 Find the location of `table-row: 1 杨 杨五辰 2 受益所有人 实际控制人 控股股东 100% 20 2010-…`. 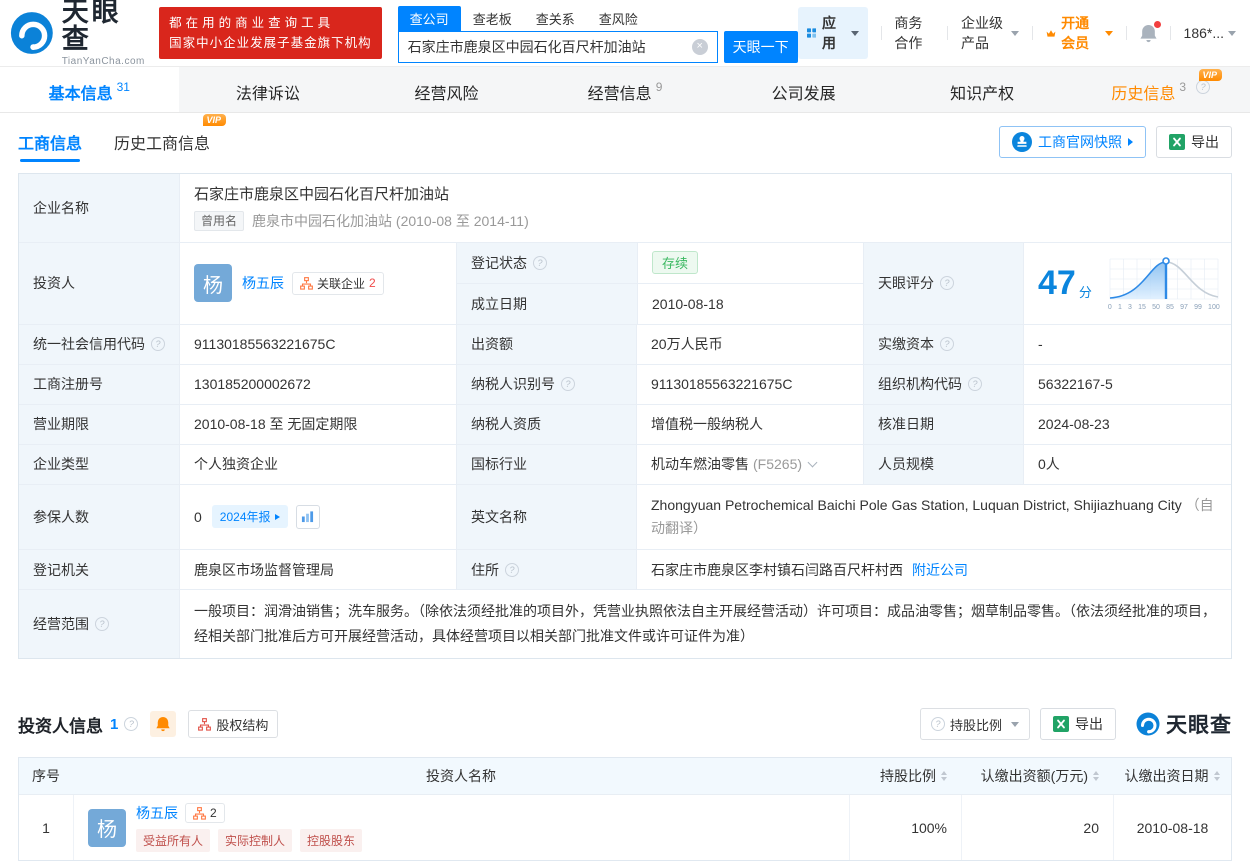

table-row: 1 杨 杨五辰 2 受益所有人 实际控制人 控股股东 100% 20 2010-… is located at coordinates (625, 827).